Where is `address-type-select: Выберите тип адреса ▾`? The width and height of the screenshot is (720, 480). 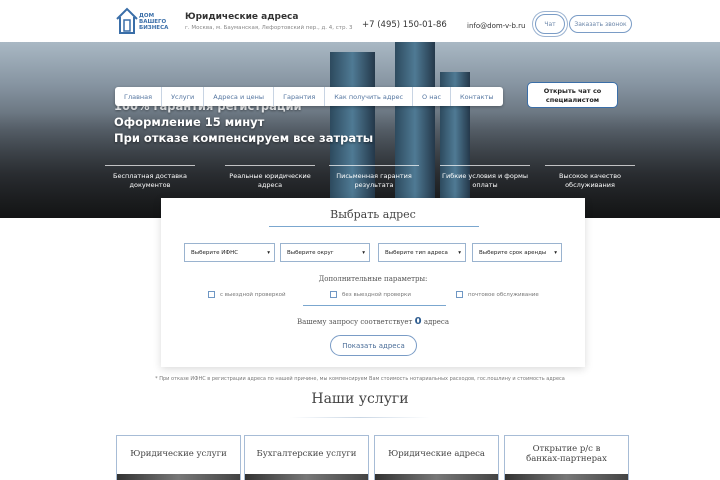
address-type-select: Выберите тип адреса ▾ is located at coordinates (422, 252).